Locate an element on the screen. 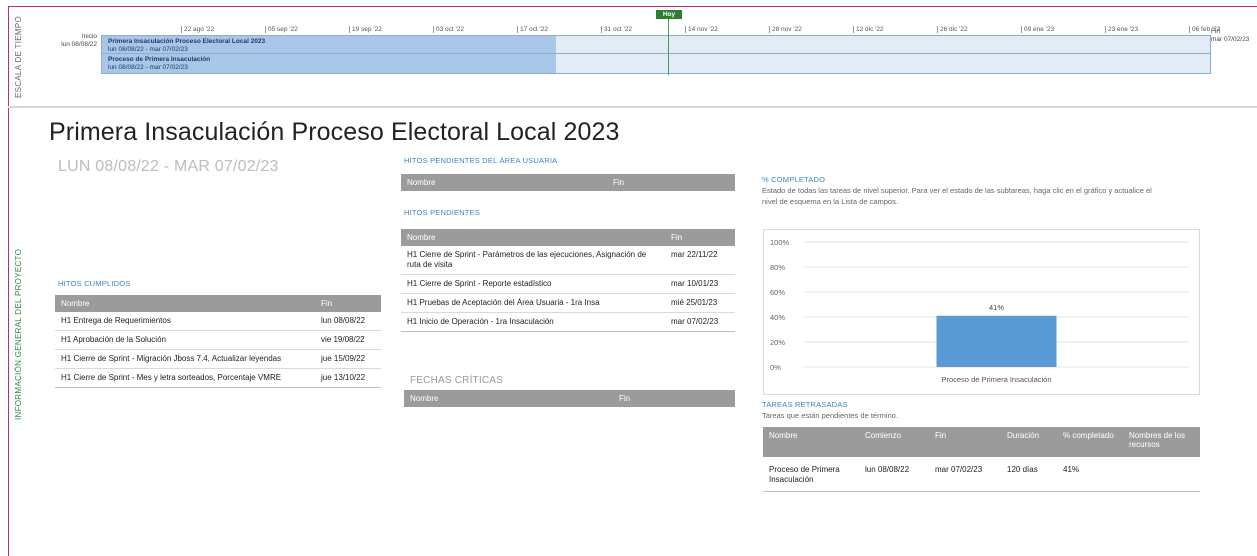  y-tick-label: 60% is located at coordinates (777, 292).